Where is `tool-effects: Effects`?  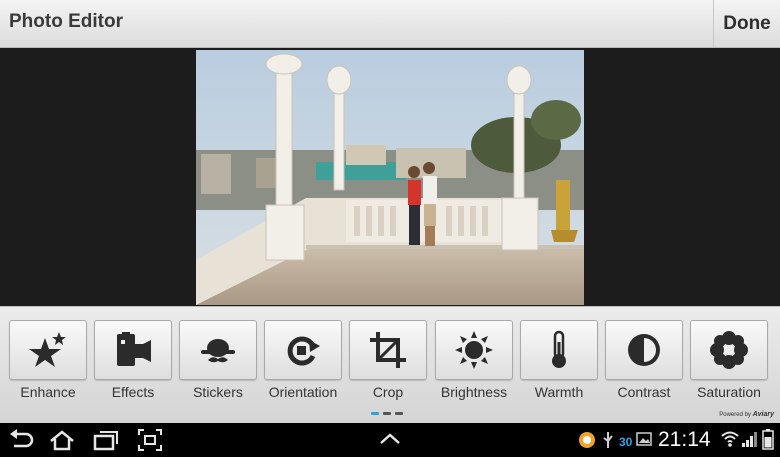 tool-effects: Effects is located at coordinates (133, 367).